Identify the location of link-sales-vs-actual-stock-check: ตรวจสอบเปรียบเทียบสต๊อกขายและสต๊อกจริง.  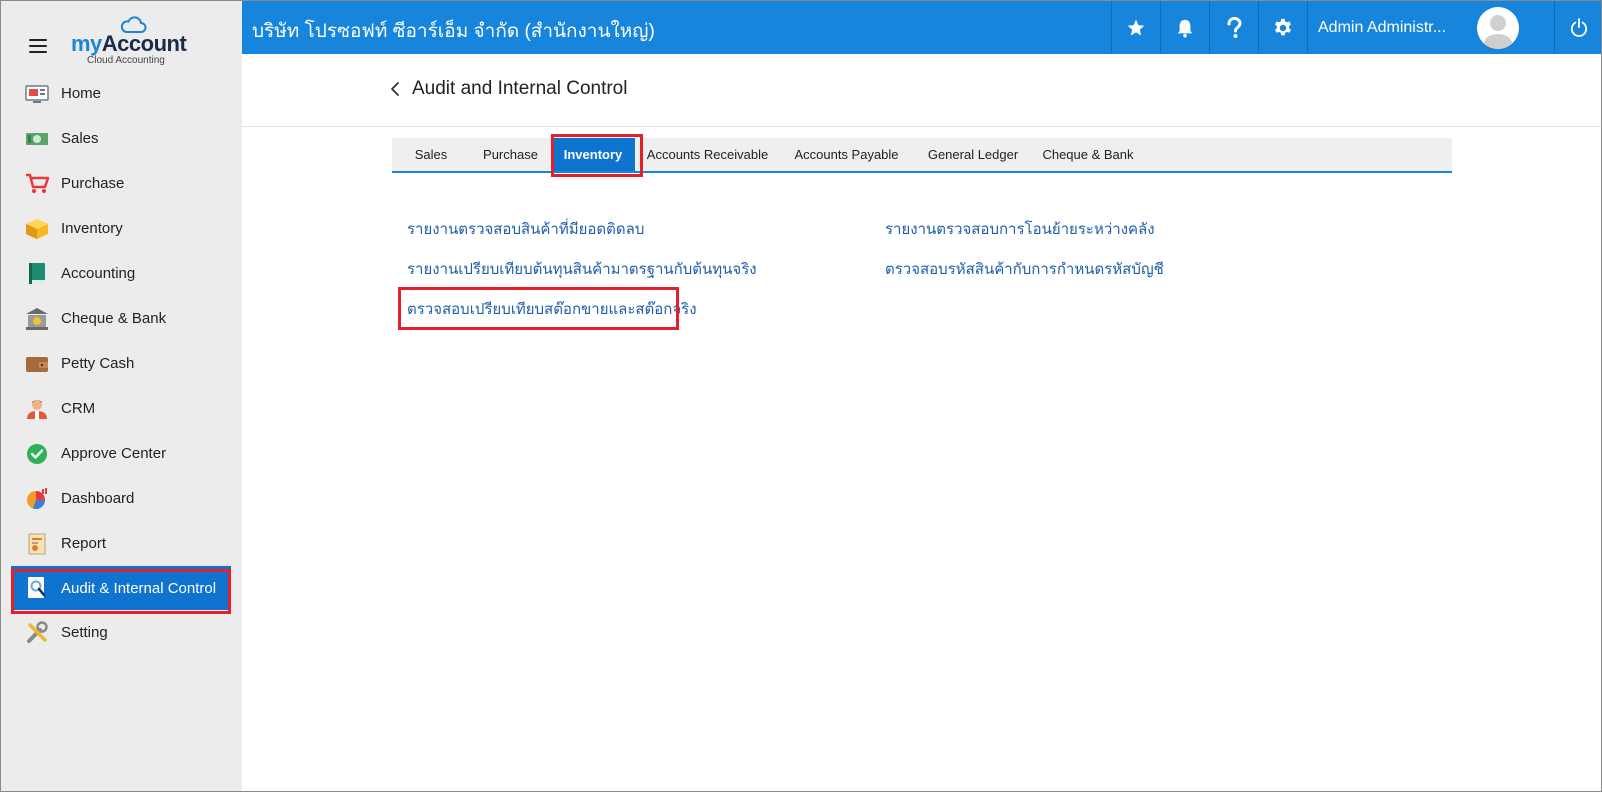
(552, 309).